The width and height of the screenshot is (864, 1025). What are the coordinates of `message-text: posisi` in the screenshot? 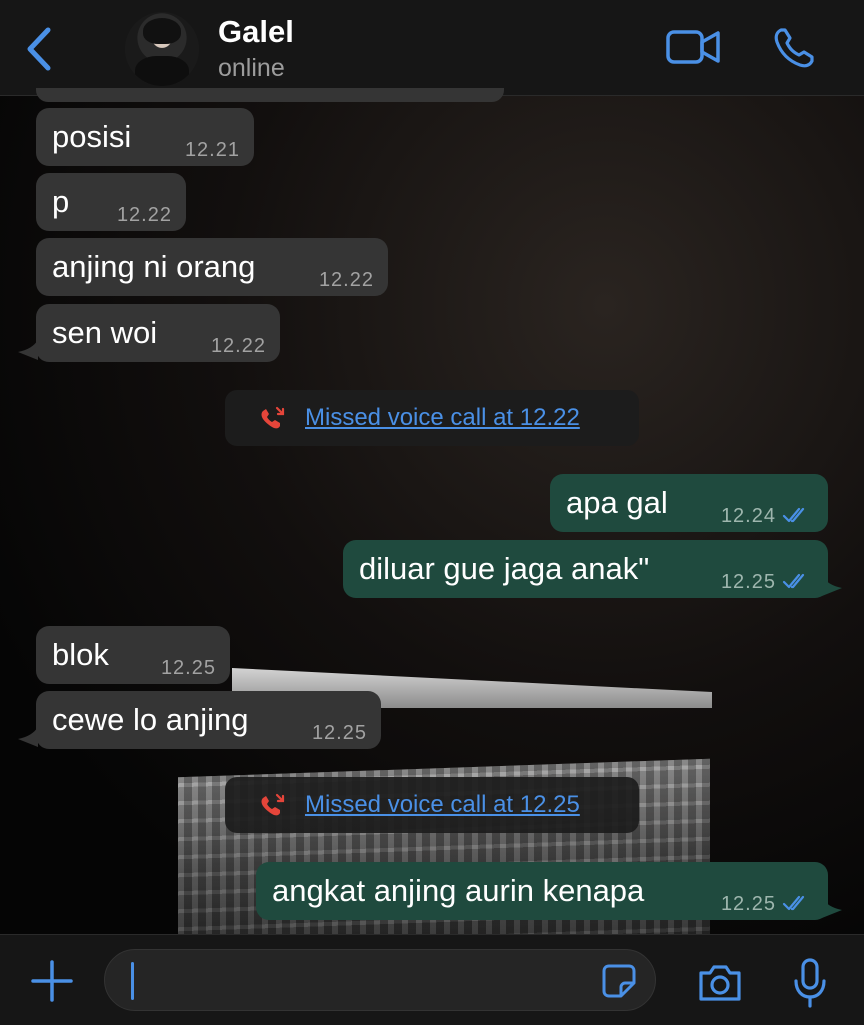 It's located at (92, 136).